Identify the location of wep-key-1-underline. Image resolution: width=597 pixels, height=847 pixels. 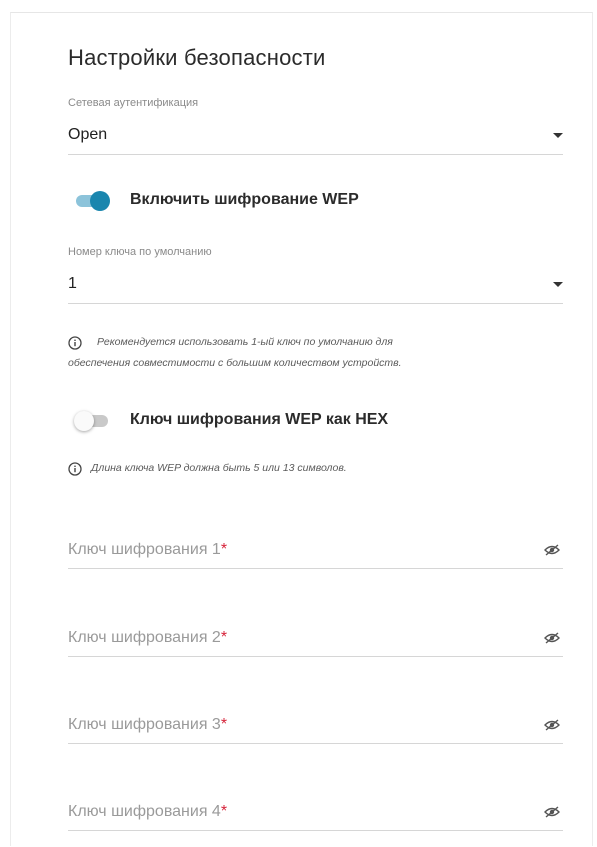
(315, 568).